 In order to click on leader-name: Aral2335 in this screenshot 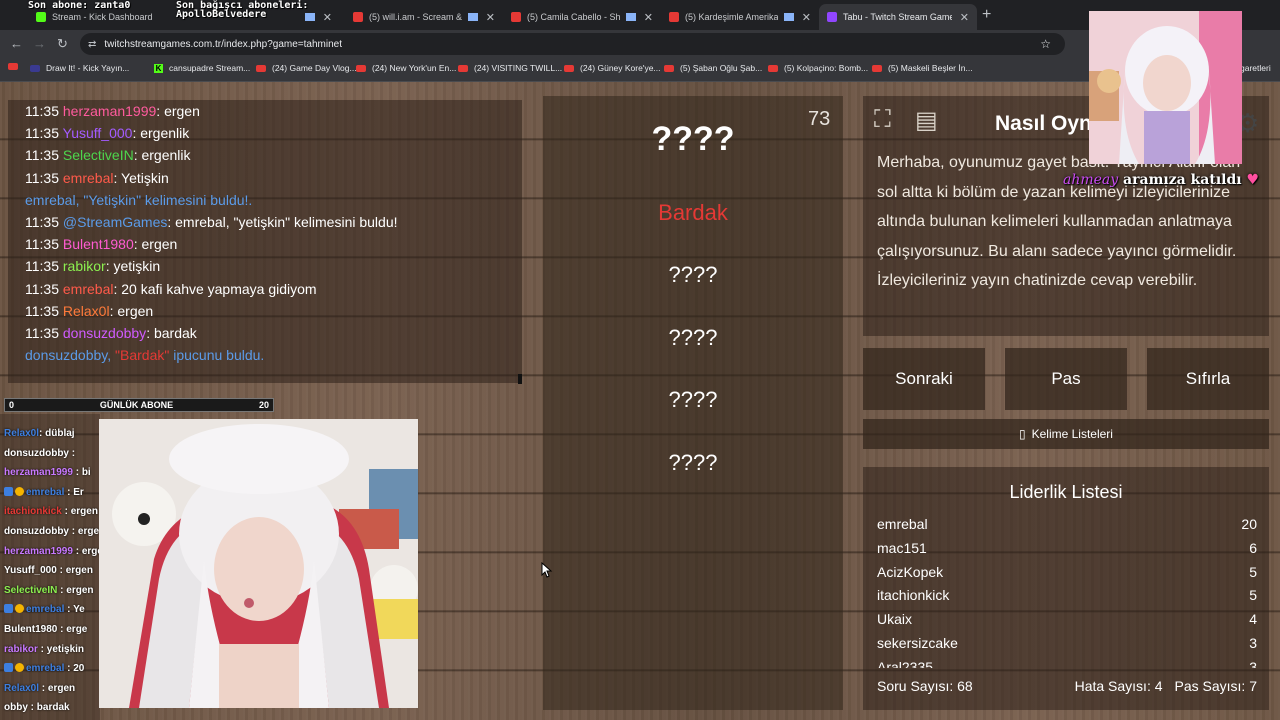, I will do `click(905, 663)`.